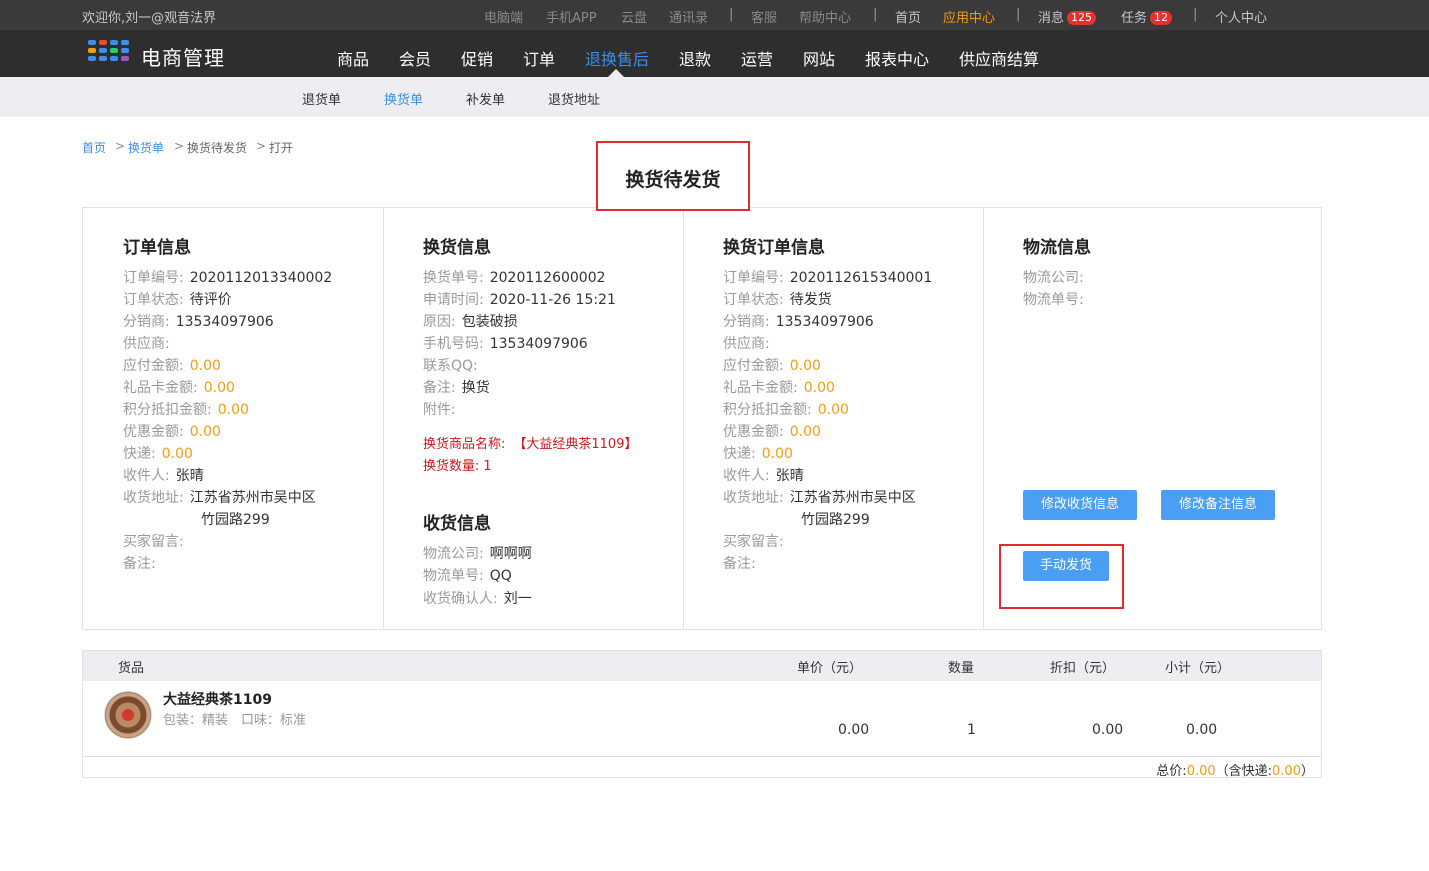  What do you see at coordinates (1241, 16) in the screenshot?
I see `util-link-personal-center: 个人中心` at bounding box center [1241, 16].